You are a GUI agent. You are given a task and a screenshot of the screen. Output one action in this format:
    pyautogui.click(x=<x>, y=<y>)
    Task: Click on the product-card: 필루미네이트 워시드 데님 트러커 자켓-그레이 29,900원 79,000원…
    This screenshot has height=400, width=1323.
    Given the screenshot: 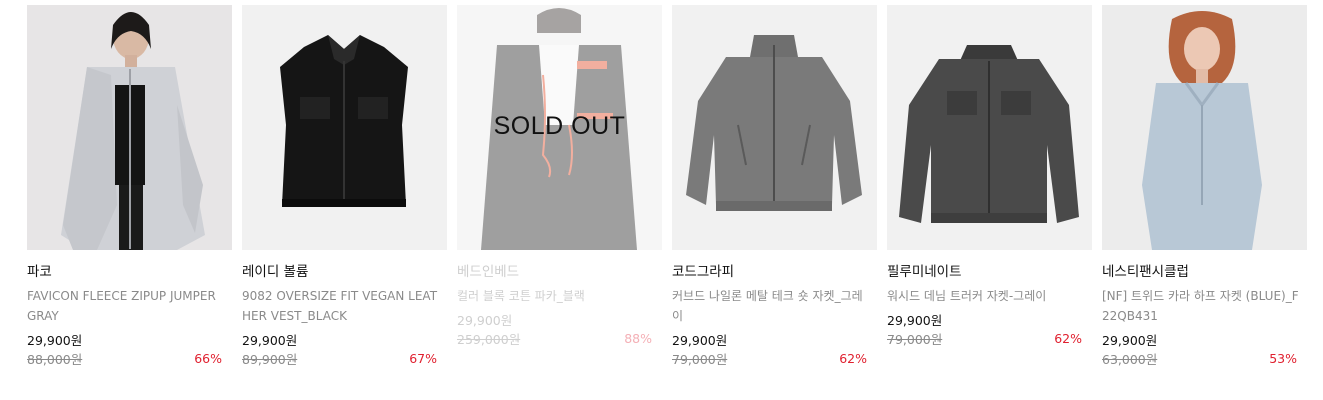 What is the action you would take?
    pyautogui.click(x=989, y=176)
    